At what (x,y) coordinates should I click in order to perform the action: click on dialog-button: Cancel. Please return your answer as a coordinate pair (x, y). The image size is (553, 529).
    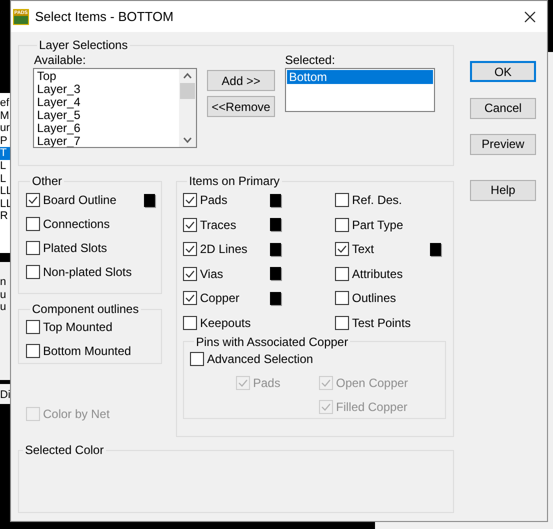
    Looking at the image, I should click on (503, 108).